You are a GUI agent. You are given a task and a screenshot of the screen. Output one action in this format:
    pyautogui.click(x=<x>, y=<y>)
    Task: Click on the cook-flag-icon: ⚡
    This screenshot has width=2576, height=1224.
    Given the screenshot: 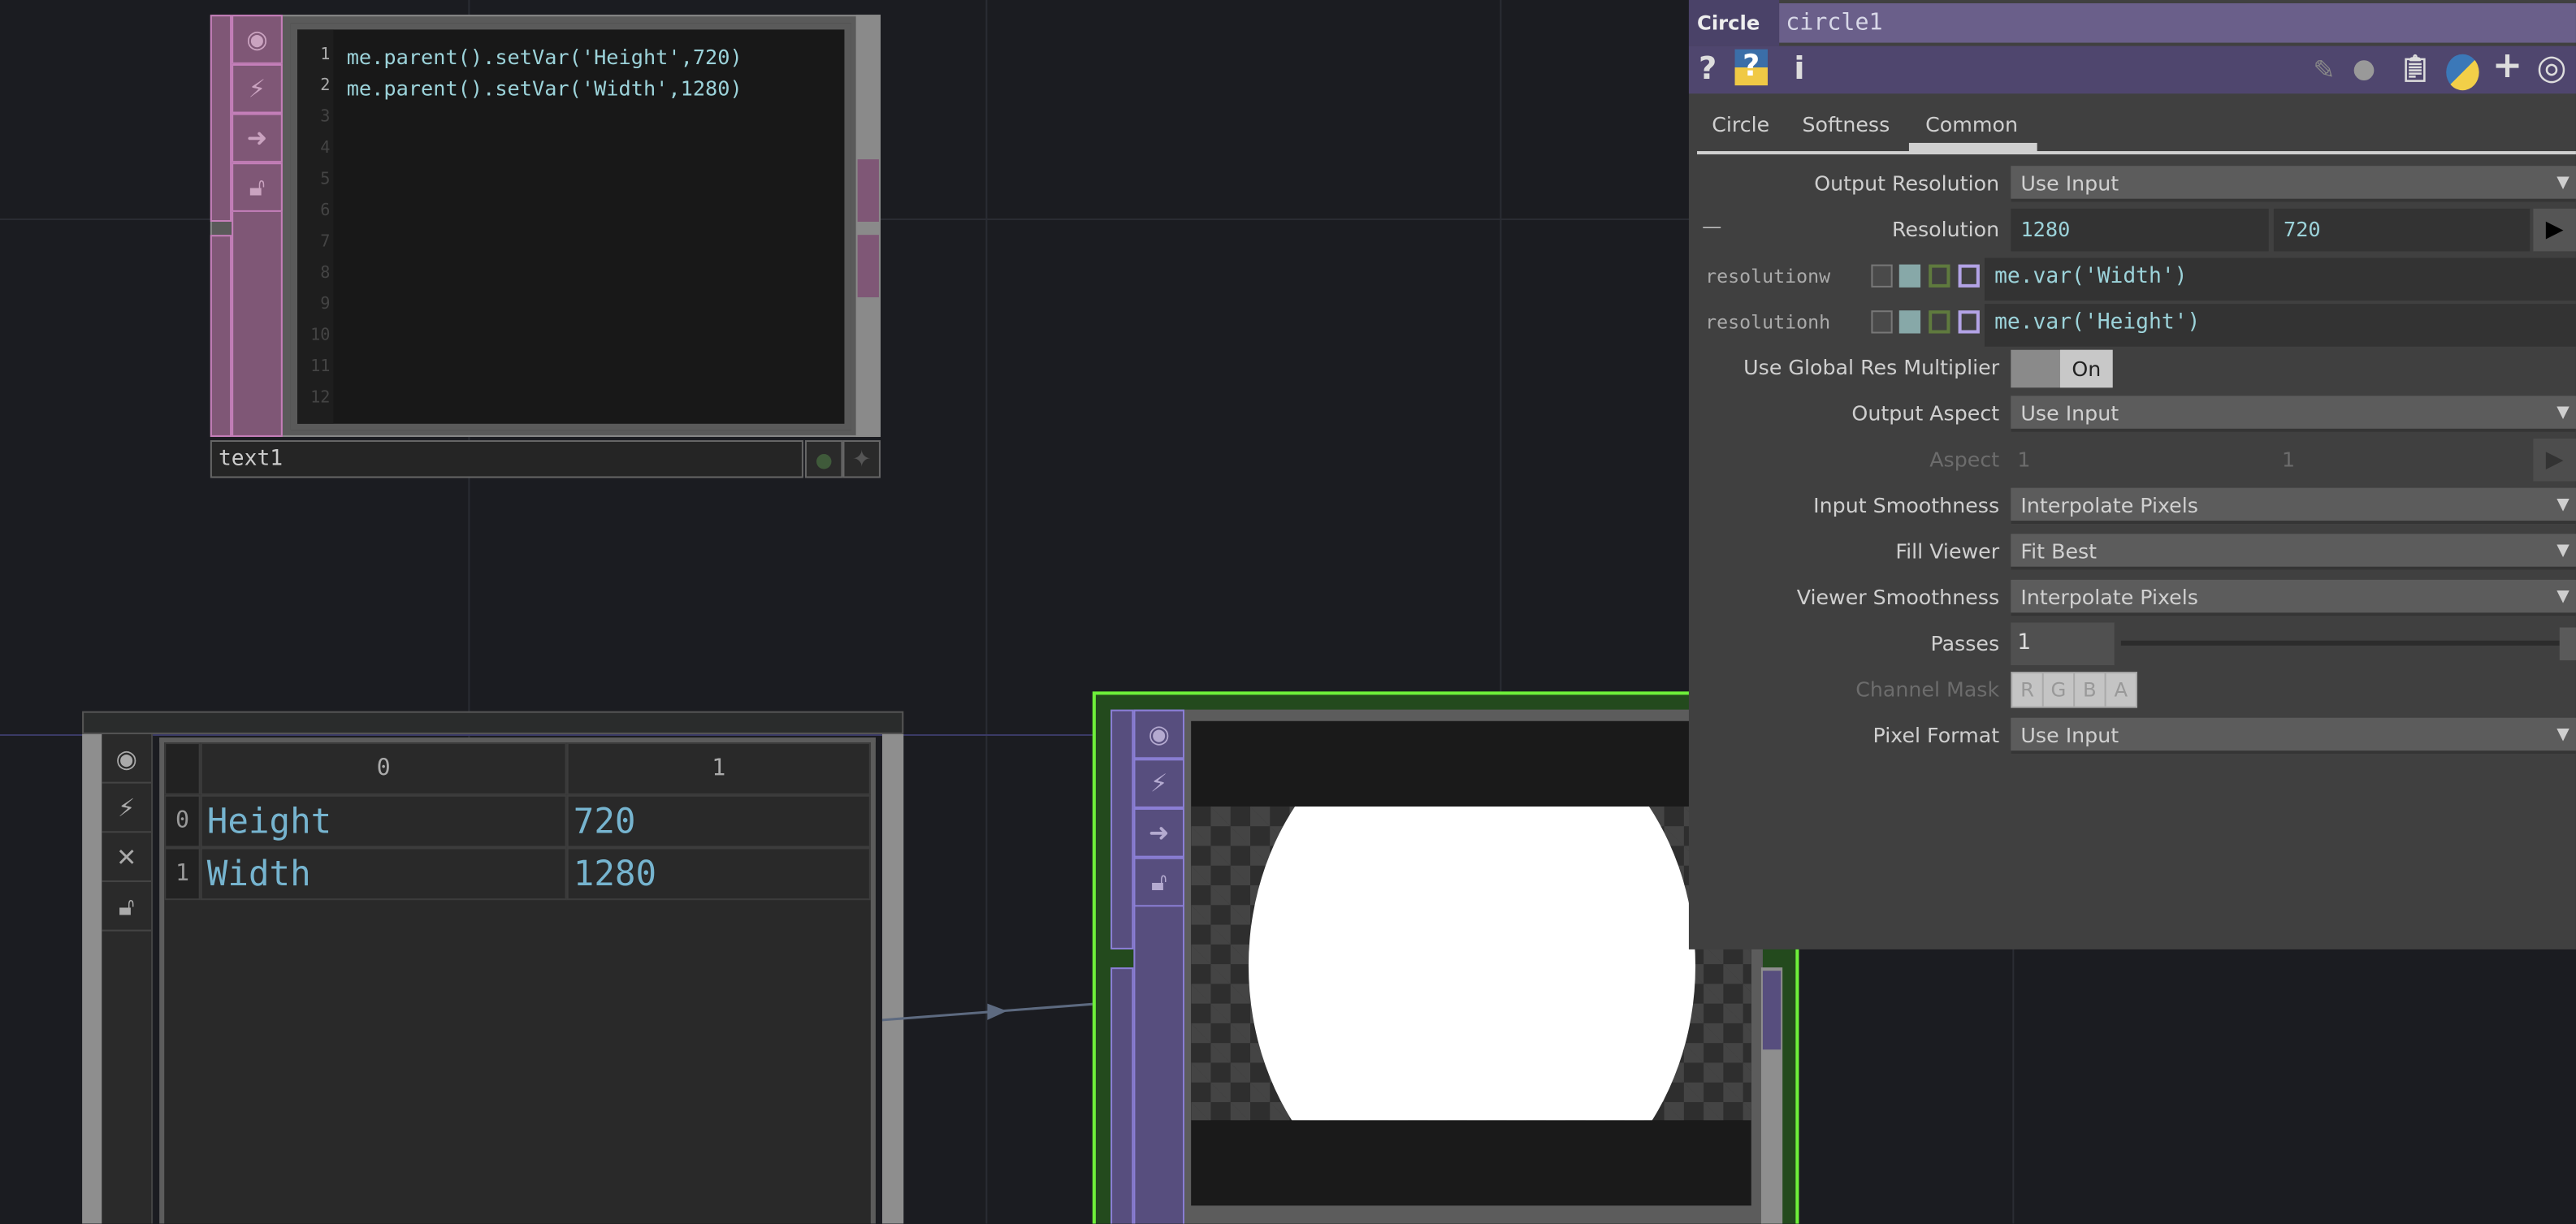 What is the action you would take?
    pyautogui.click(x=1159, y=784)
    